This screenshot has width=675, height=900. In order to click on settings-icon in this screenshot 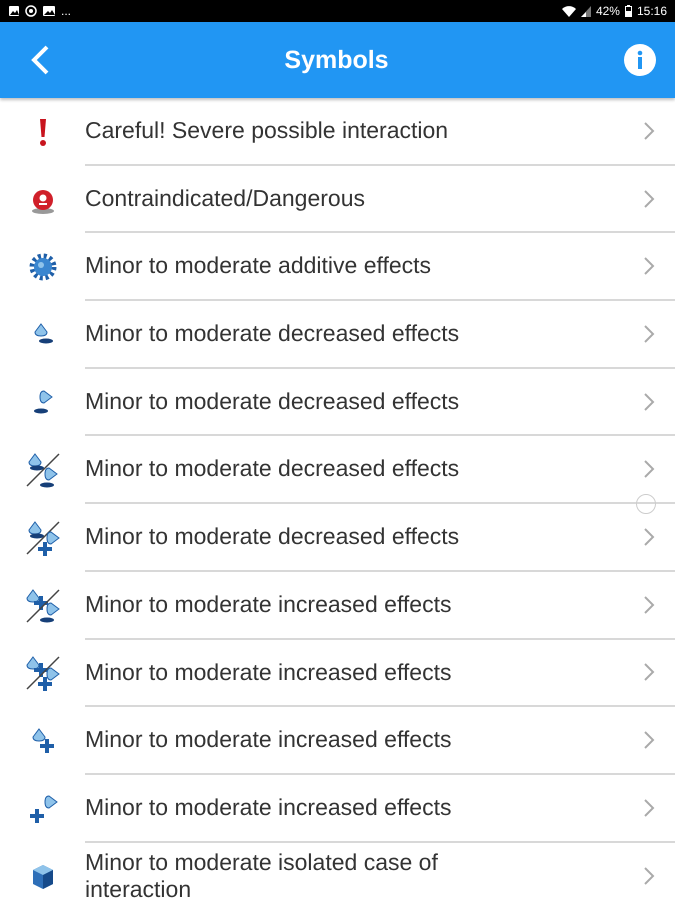, I will do `click(31, 11)`.